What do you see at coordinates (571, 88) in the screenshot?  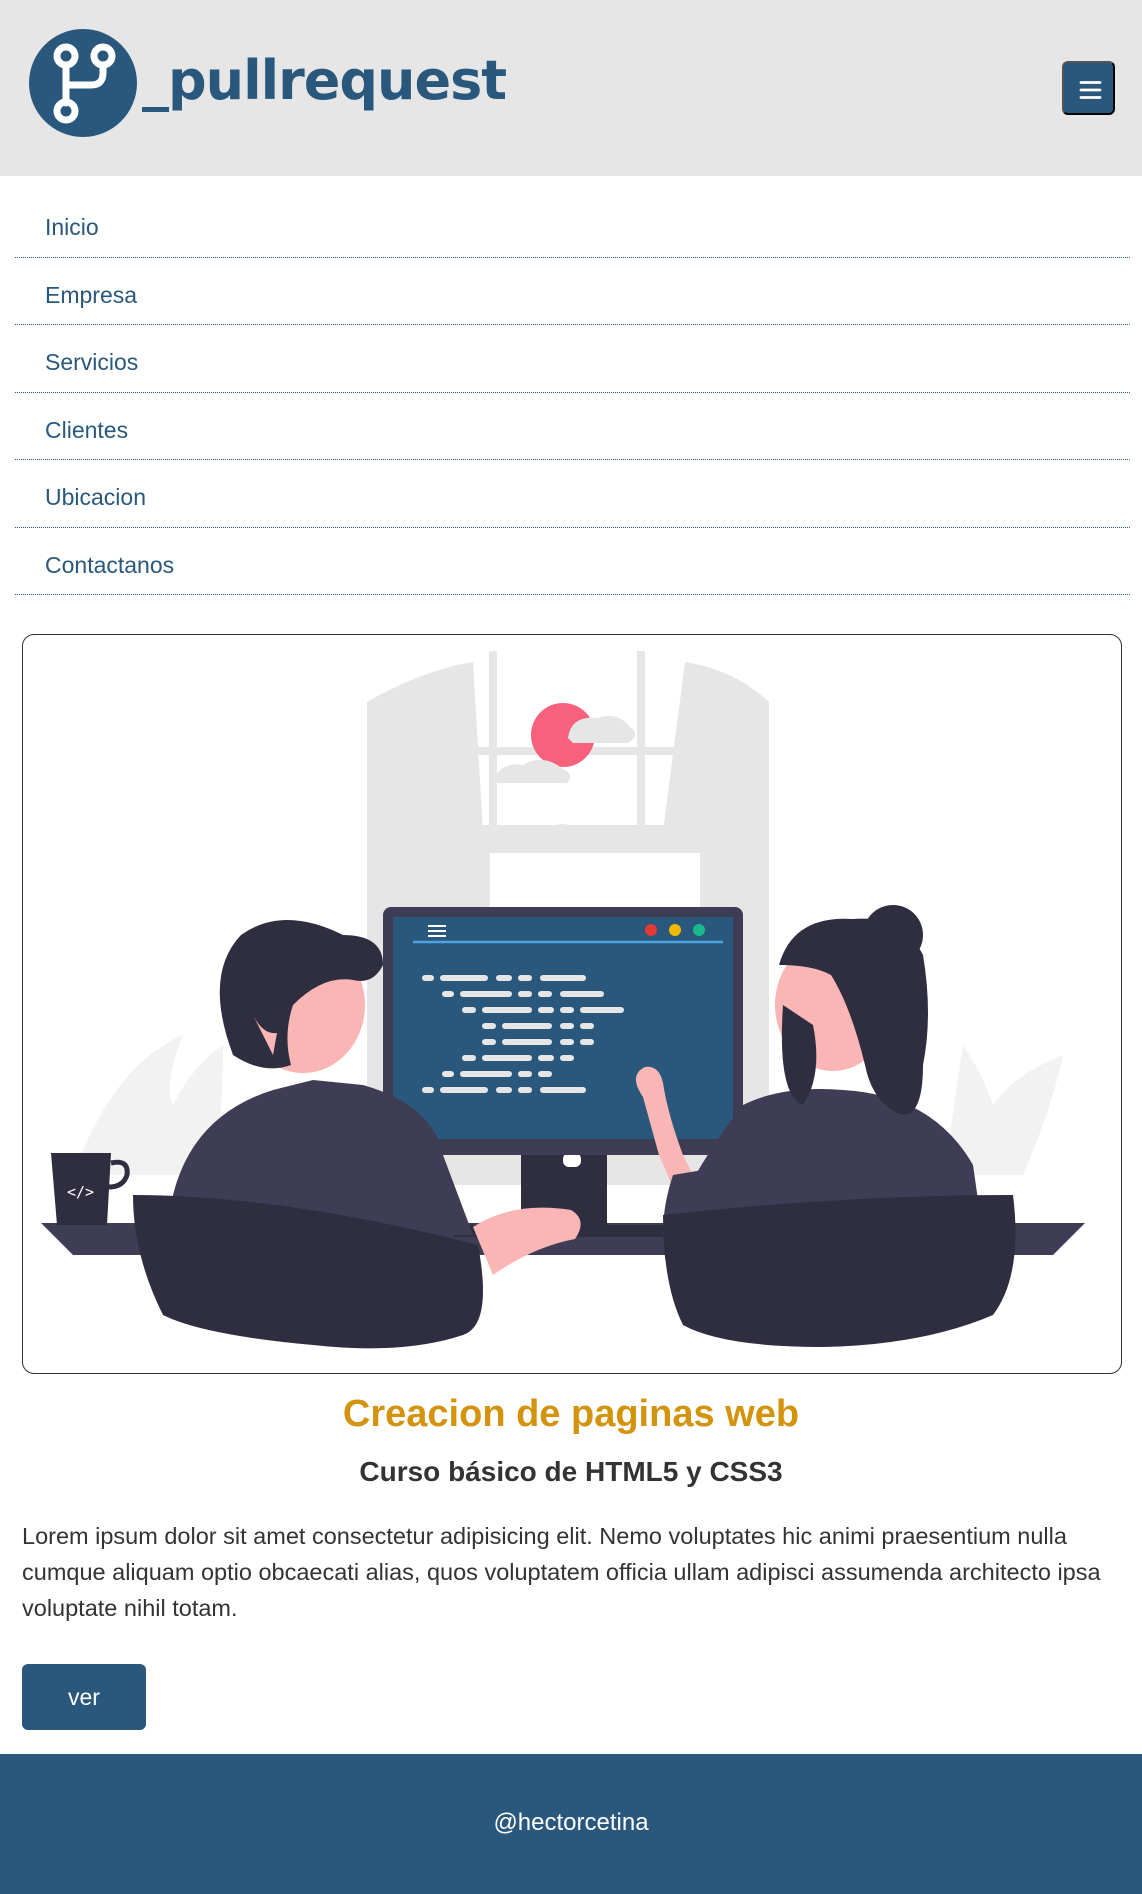 I see `site-header: _pullrequest` at bounding box center [571, 88].